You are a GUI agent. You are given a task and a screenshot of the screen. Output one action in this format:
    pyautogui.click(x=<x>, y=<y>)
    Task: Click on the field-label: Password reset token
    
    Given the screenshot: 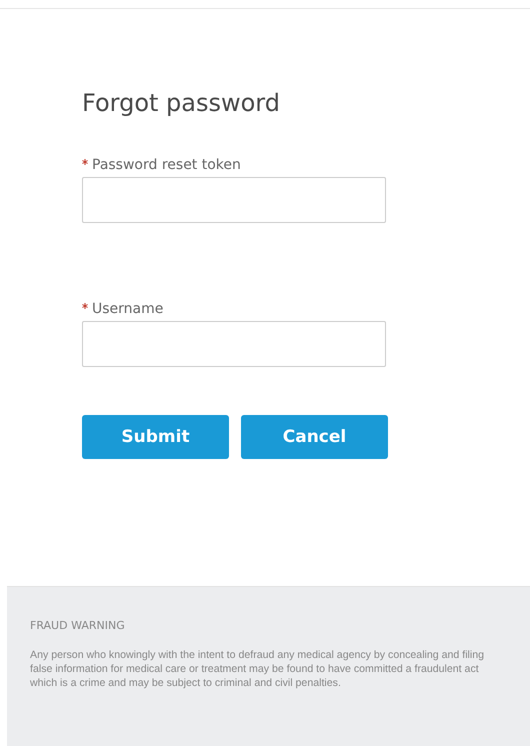 What is the action you would take?
    pyautogui.click(x=234, y=165)
    